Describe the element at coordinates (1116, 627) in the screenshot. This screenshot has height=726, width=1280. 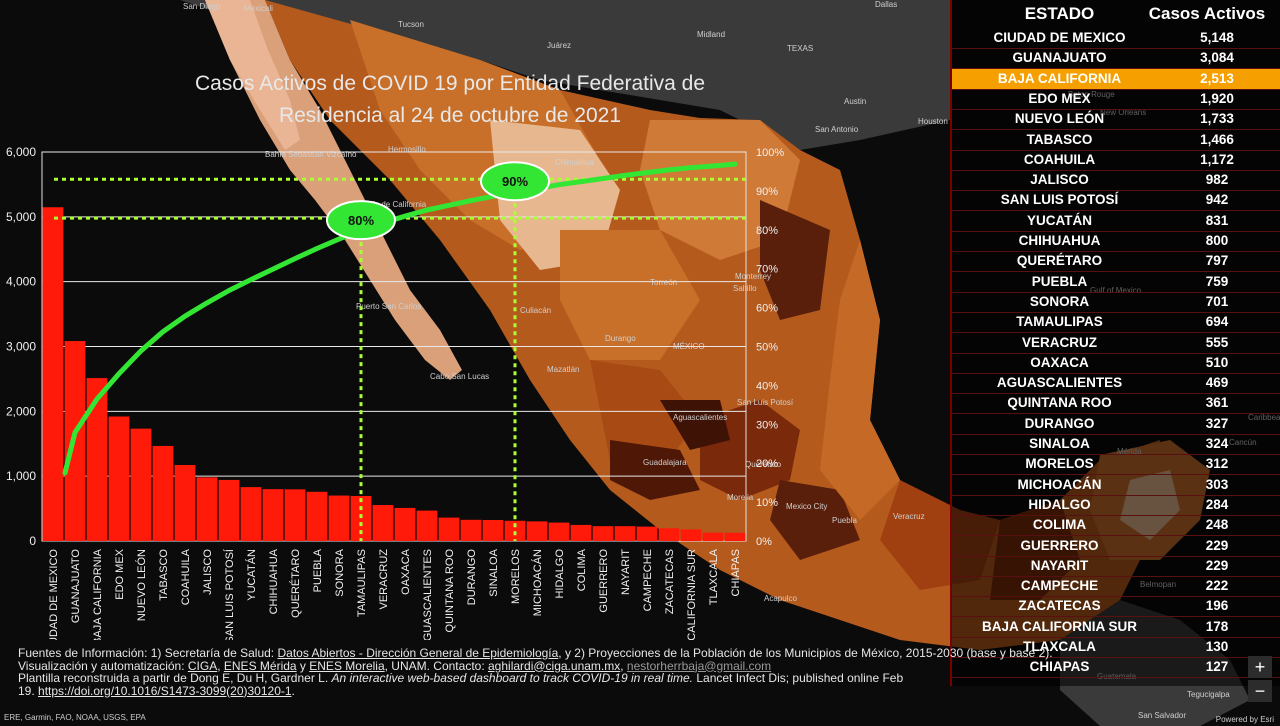
I see `table-row: BAJA CALIFORNIA SUR 178` at that location.